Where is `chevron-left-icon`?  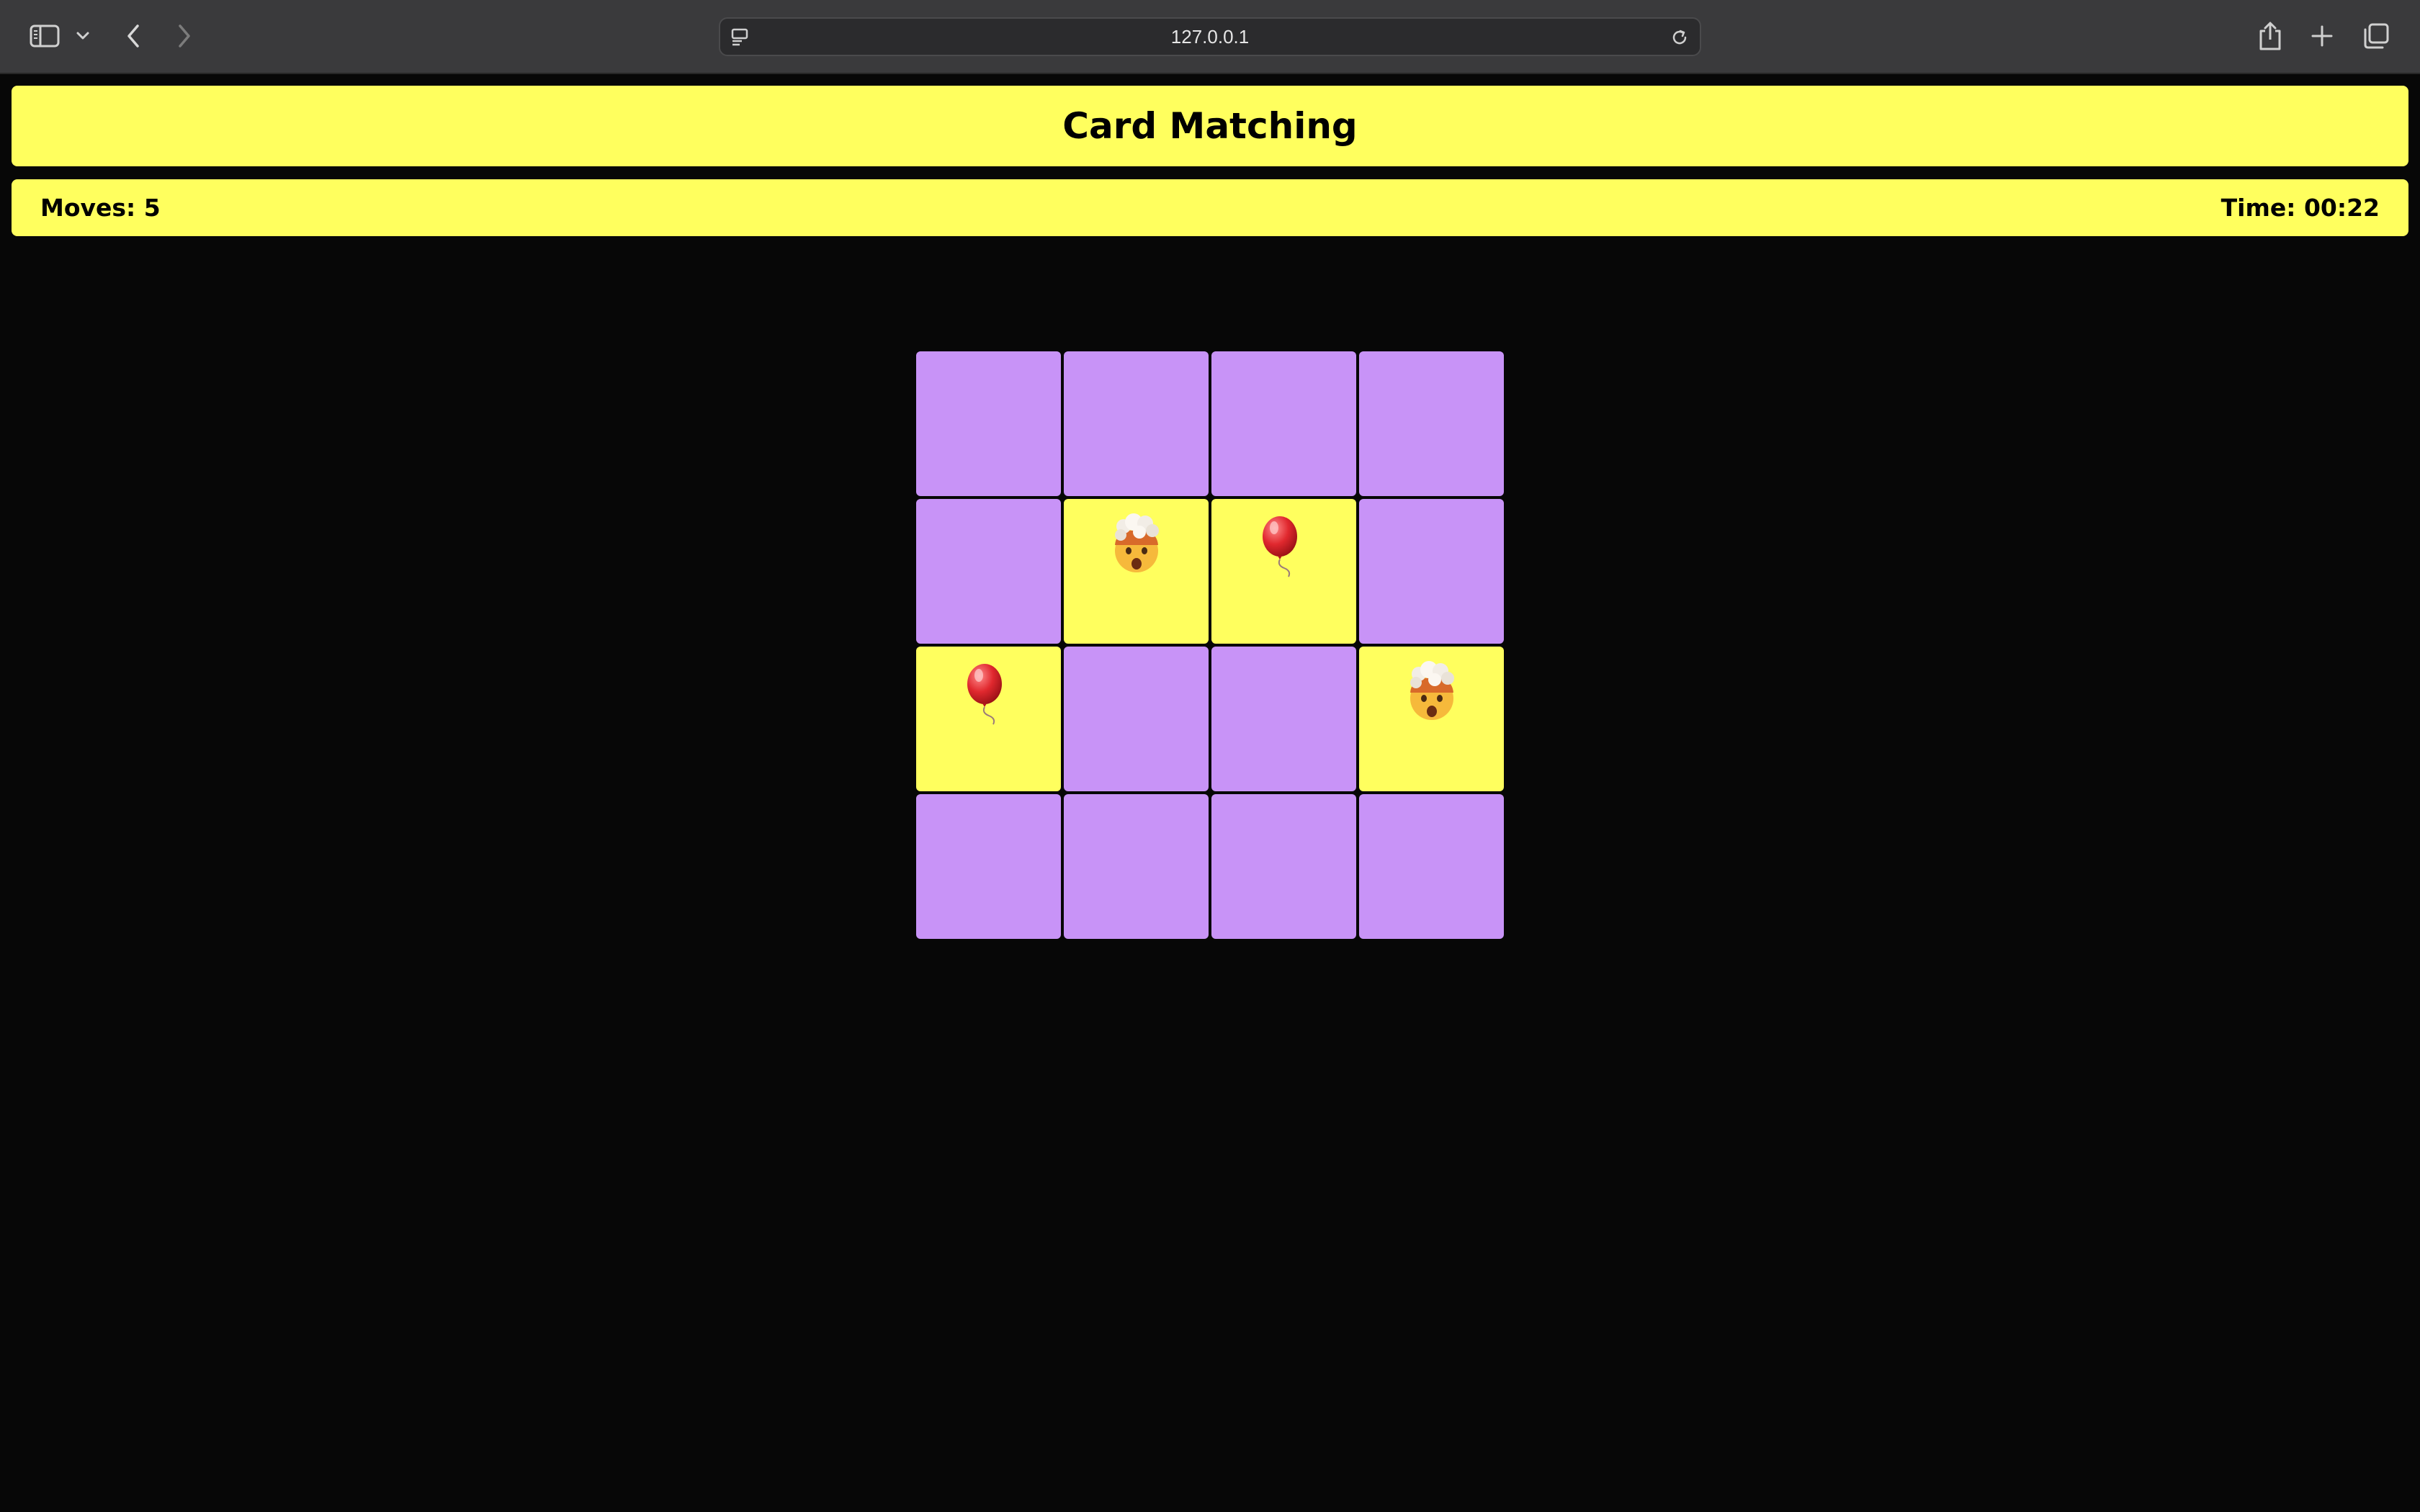
chevron-left-icon is located at coordinates (133, 36).